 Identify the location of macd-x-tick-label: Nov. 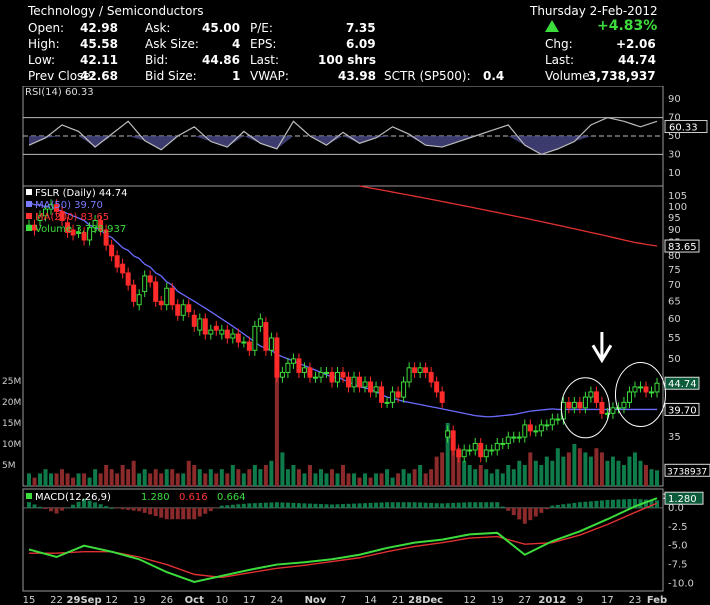
(316, 600).